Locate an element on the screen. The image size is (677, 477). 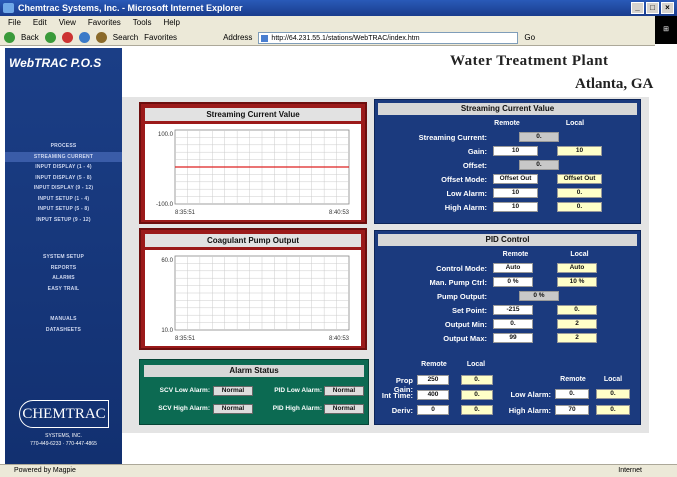
brand-title: WebTRAC P.O.S is located at coordinates (55, 63).